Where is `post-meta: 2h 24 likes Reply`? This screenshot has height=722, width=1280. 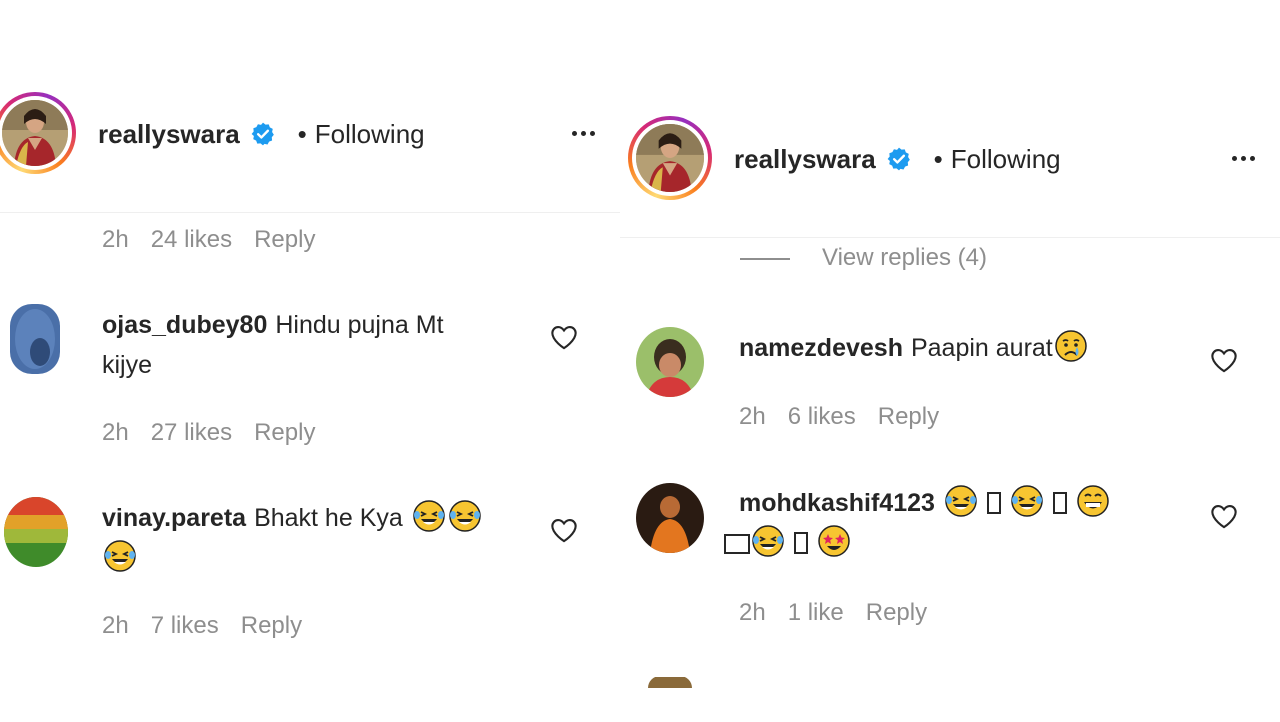 post-meta: 2h 24 likes Reply is located at coordinates (219, 240).